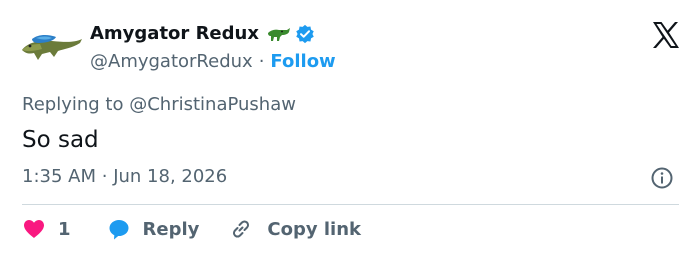  What do you see at coordinates (305, 34) in the screenshot?
I see `verified-badge-icon` at bounding box center [305, 34].